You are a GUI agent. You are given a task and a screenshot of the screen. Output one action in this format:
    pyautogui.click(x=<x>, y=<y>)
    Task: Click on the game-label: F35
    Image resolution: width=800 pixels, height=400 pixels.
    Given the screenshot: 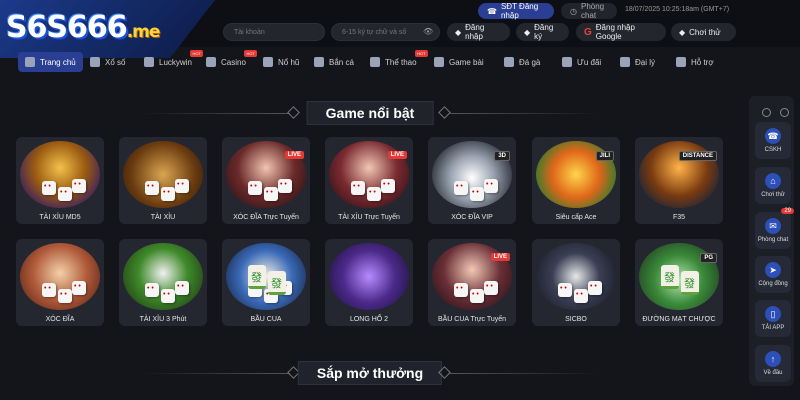 What is the action you would take?
    pyautogui.click(x=679, y=217)
    